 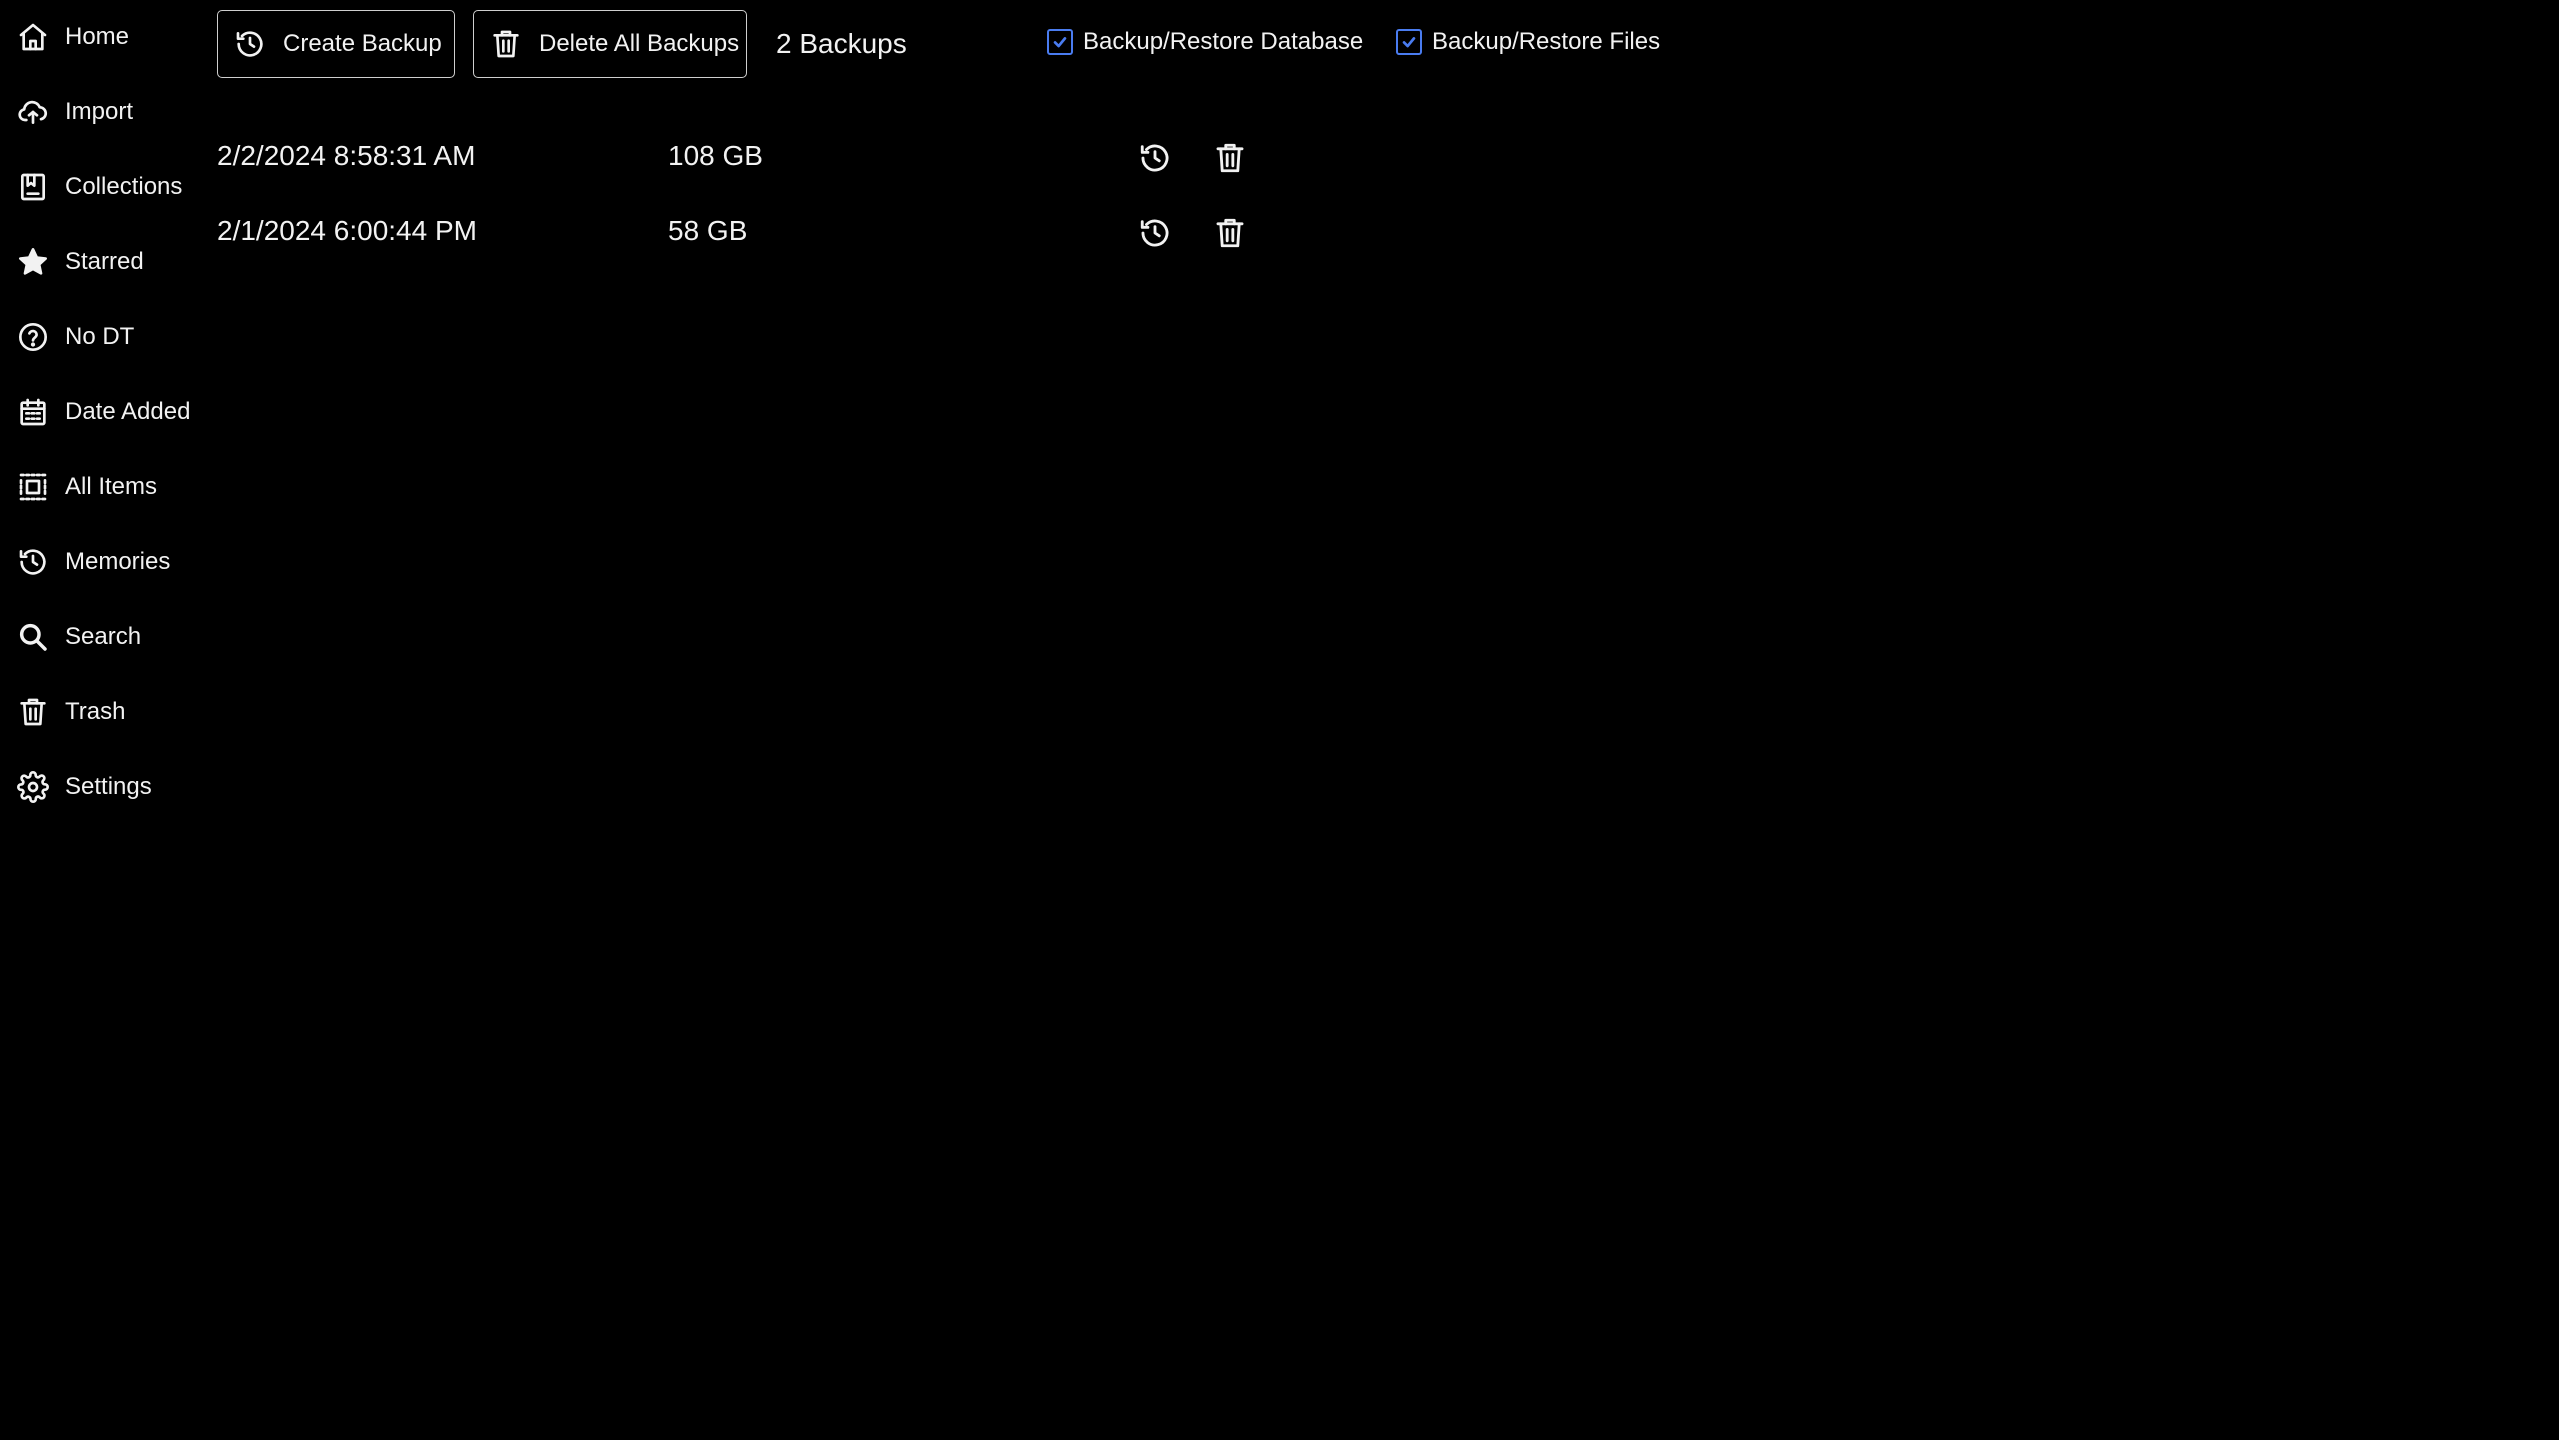 What do you see at coordinates (639, 43) in the screenshot?
I see `delete-all-backups-label: Delete All Backups` at bounding box center [639, 43].